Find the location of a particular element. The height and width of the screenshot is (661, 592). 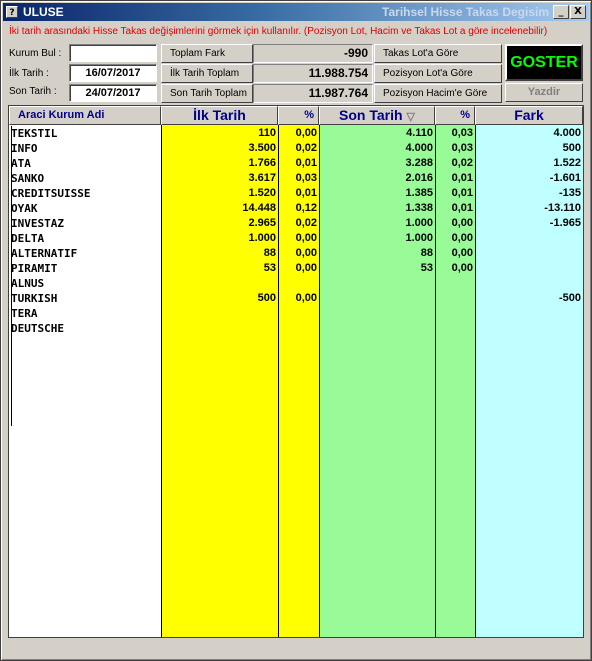

table-row: CREDITSUISSE 1.520 0,01 1.385 0,01 -135 is located at coordinates (296, 193).